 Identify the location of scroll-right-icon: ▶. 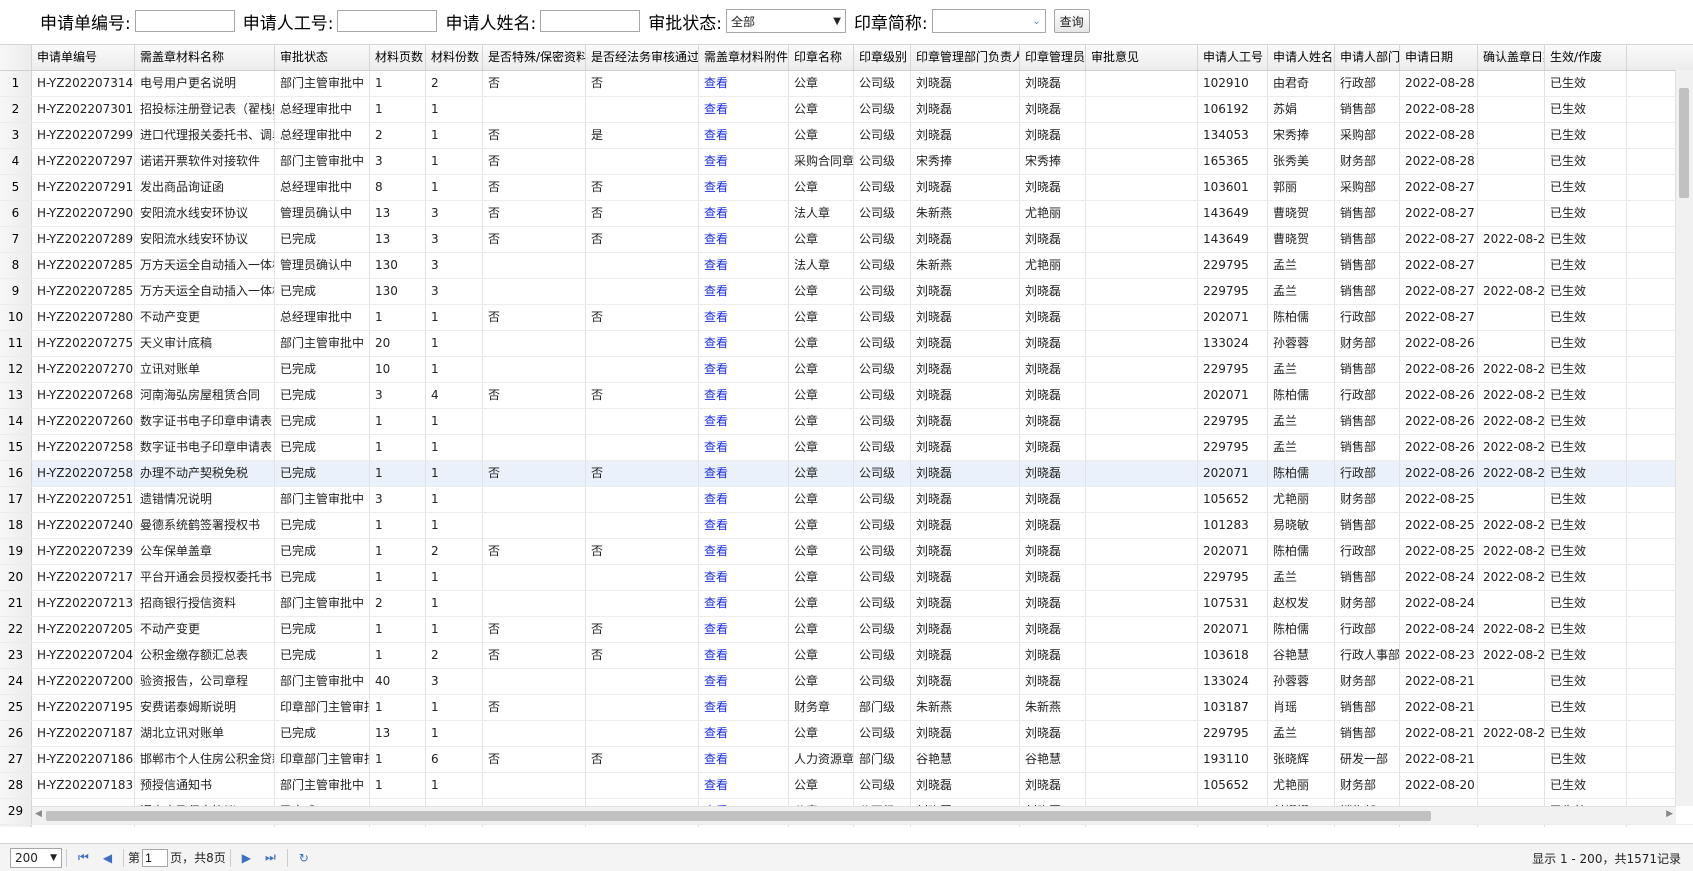
(1669, 814).